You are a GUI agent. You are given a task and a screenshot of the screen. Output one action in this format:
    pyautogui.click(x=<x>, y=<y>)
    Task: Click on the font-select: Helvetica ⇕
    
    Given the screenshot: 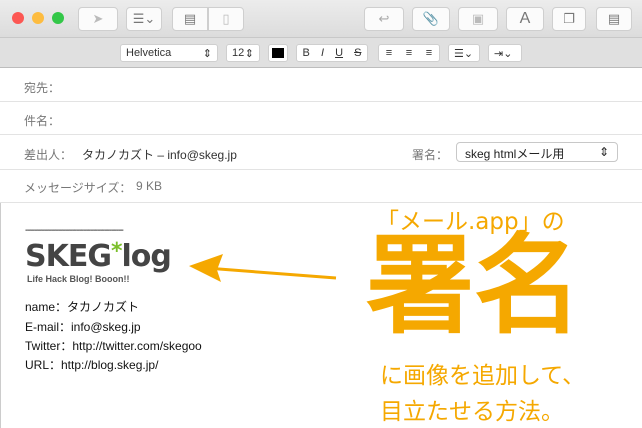 What is the action you would take?
    pyautogui.click(x=169, y=53)
    